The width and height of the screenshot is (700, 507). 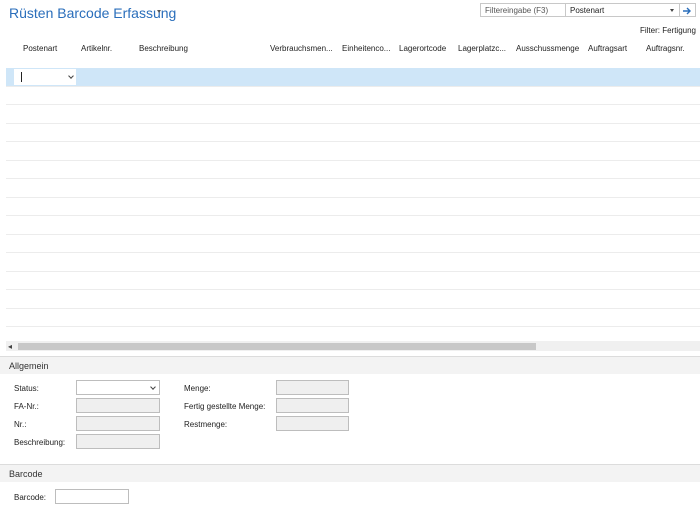 I want to click on arrow-right-icon, so click(x=687, y=11).